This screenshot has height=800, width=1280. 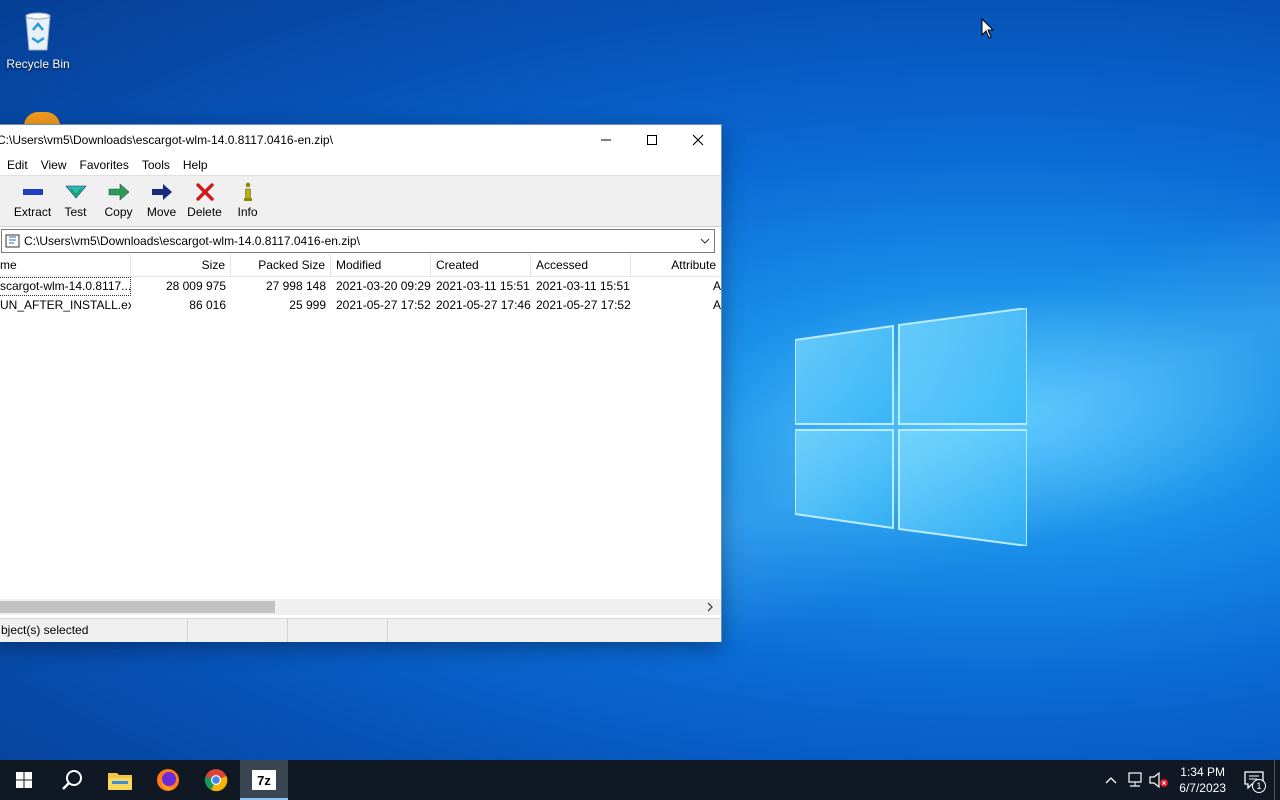 I want to click on start-icon, so click(x=24, y=780).